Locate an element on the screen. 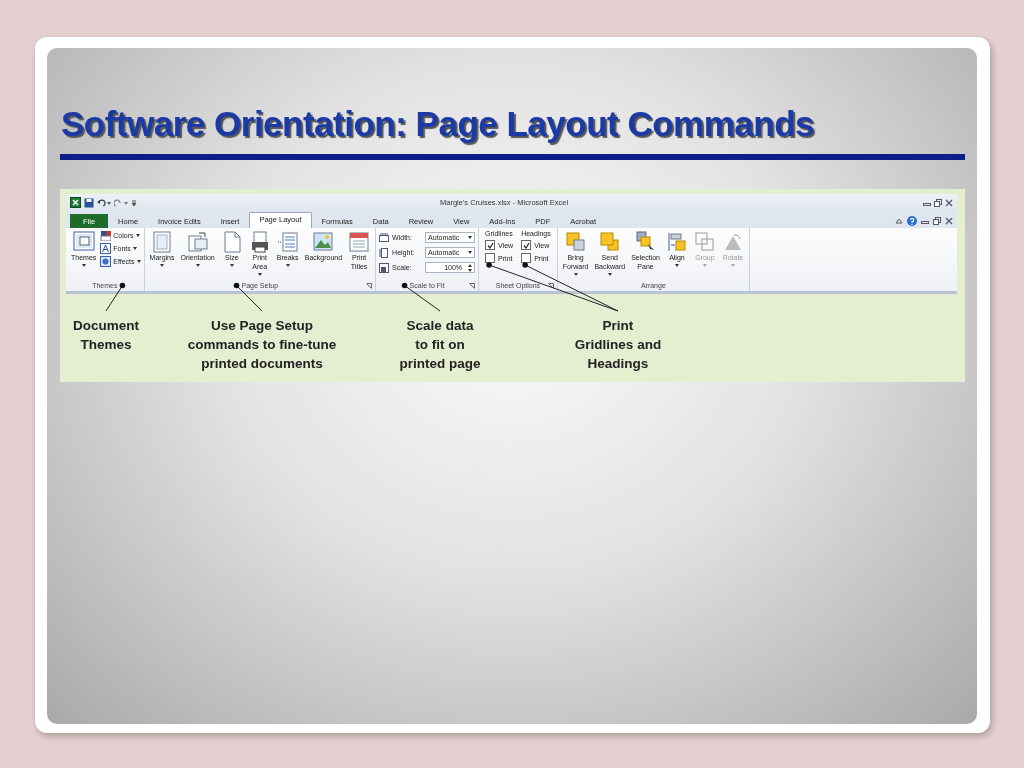 This screenshot has width=1024, height=768. scale-icon is located at coordinates (384, 267).